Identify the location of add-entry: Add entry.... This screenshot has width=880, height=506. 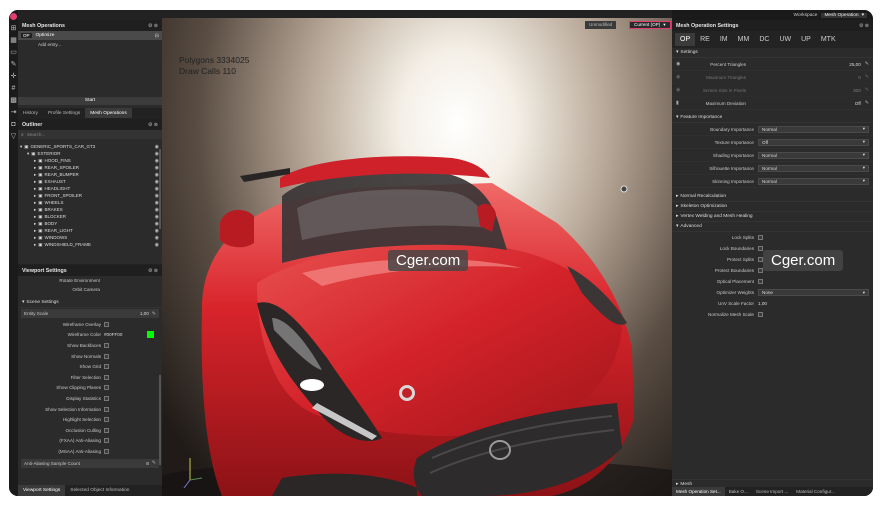
(90, 44).